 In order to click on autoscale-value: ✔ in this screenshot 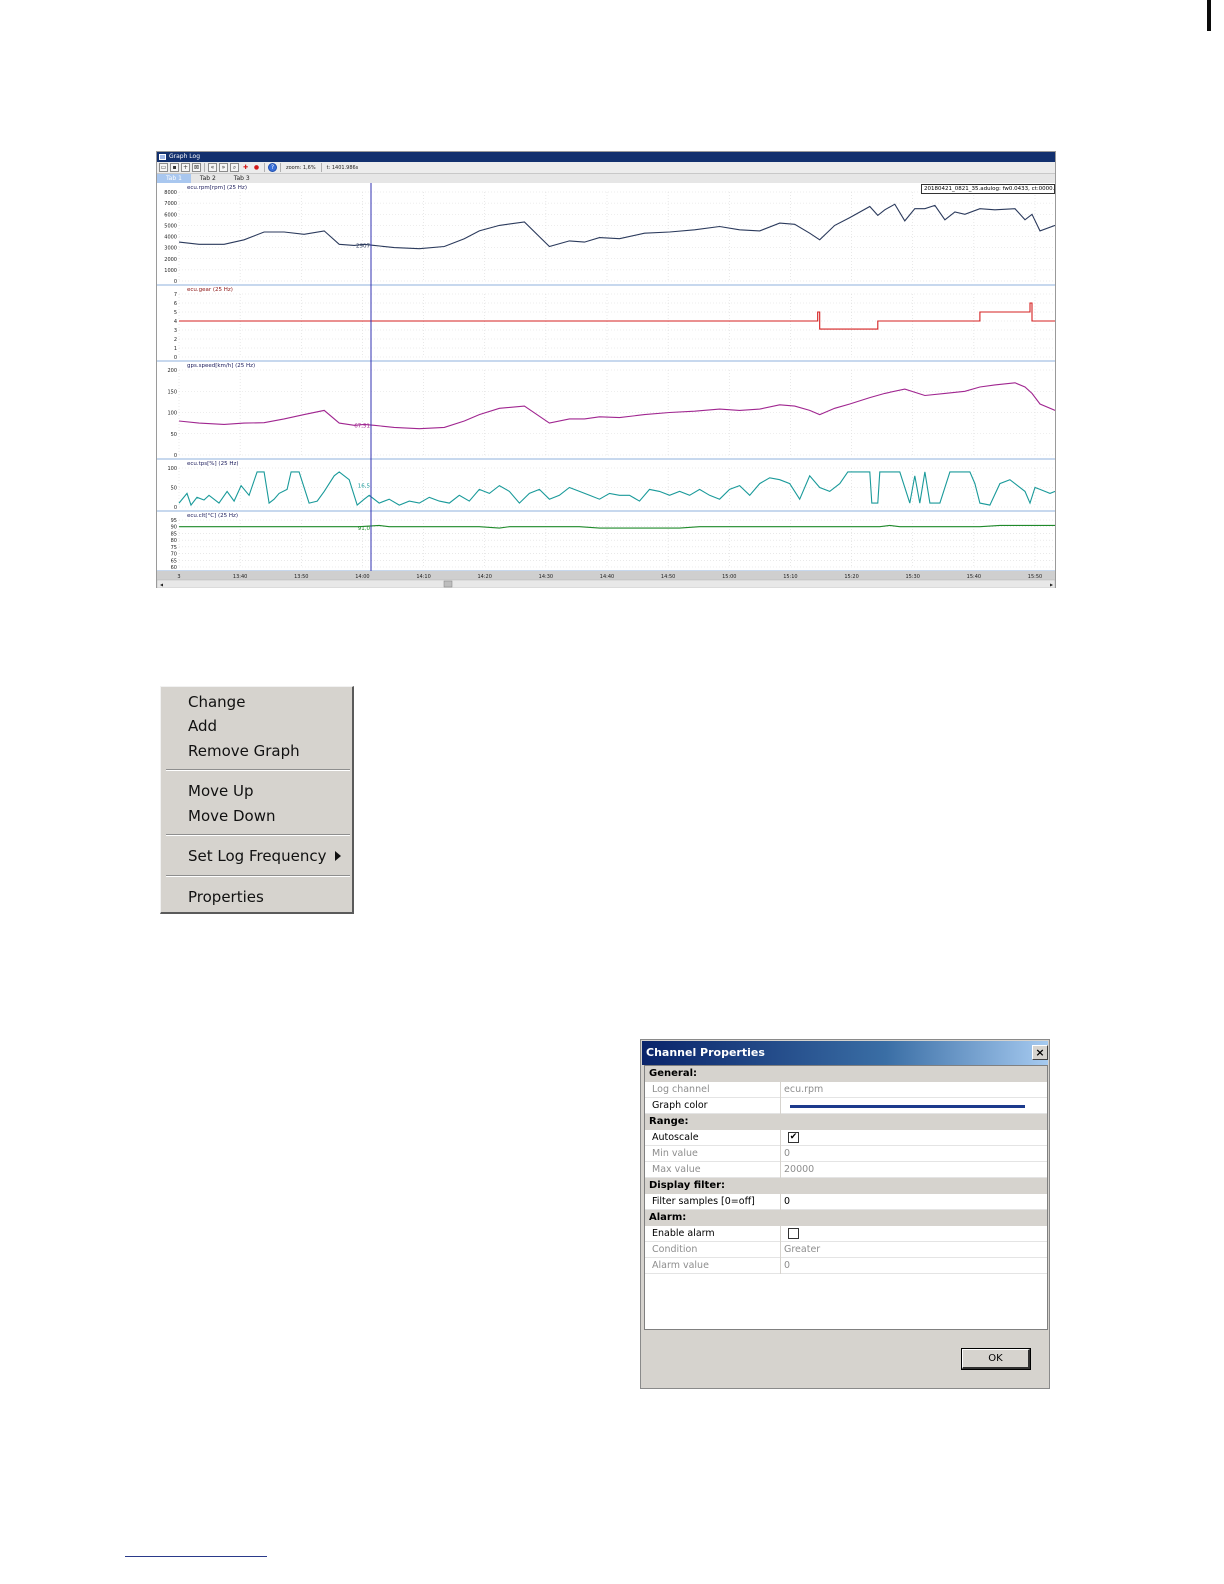, I will do `click(914, 1138)`.